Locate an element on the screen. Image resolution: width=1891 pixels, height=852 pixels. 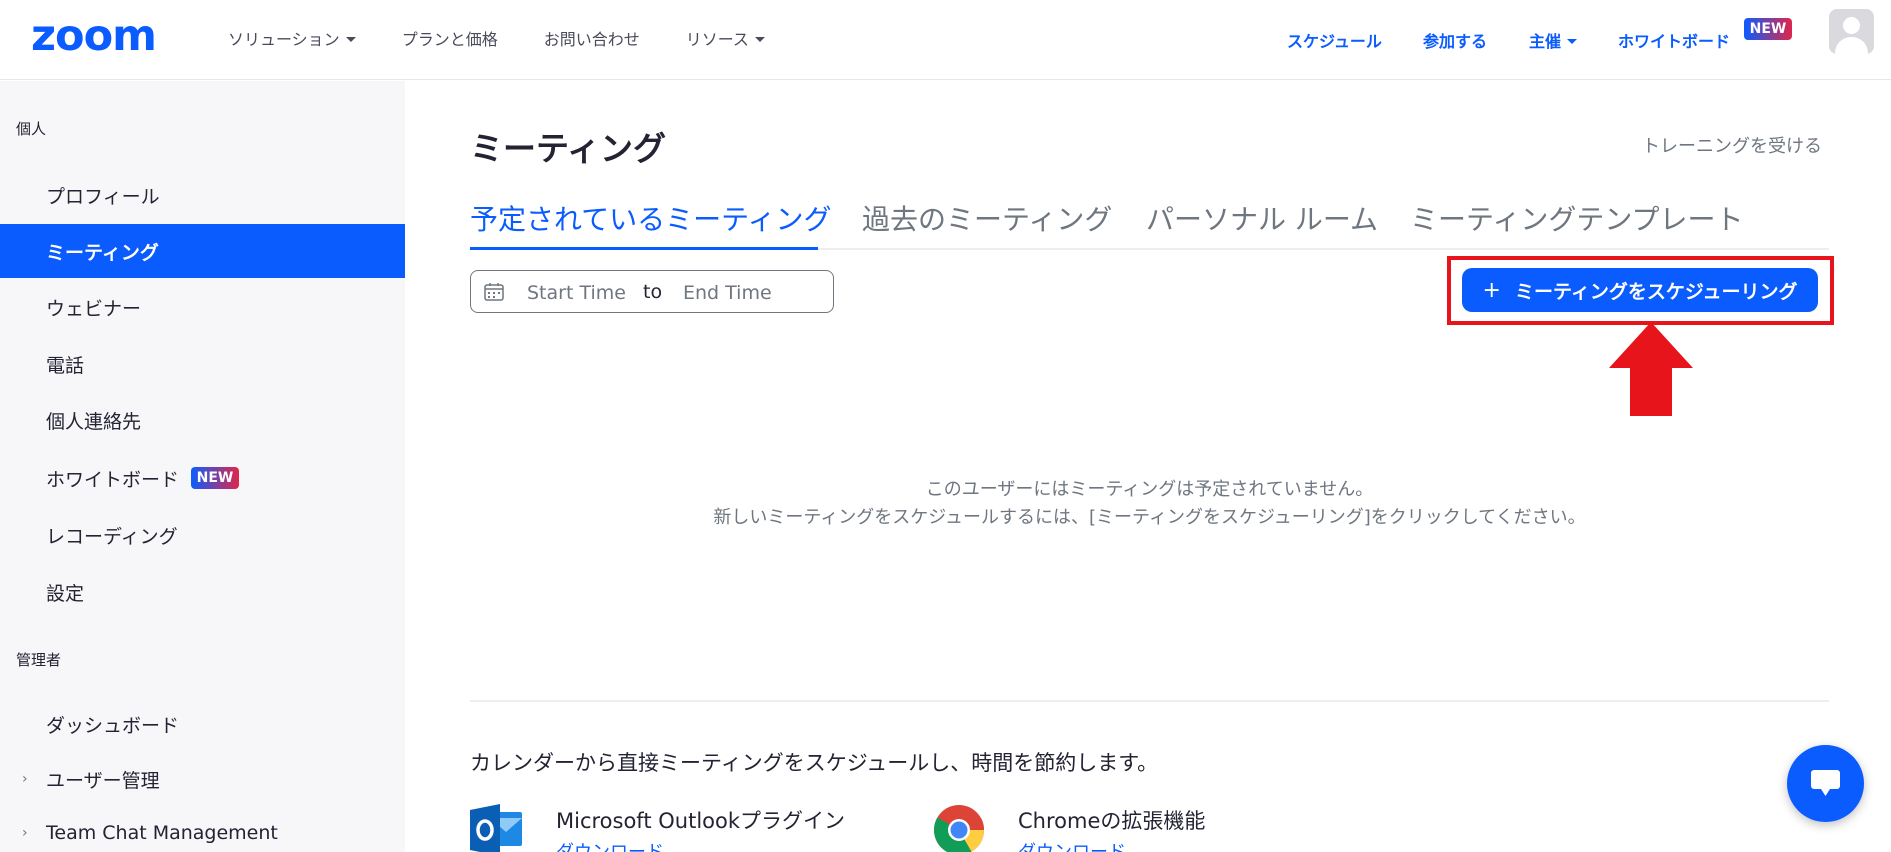
sidebar-item-label: ホワイトボード is located at coordinates (113, 479).